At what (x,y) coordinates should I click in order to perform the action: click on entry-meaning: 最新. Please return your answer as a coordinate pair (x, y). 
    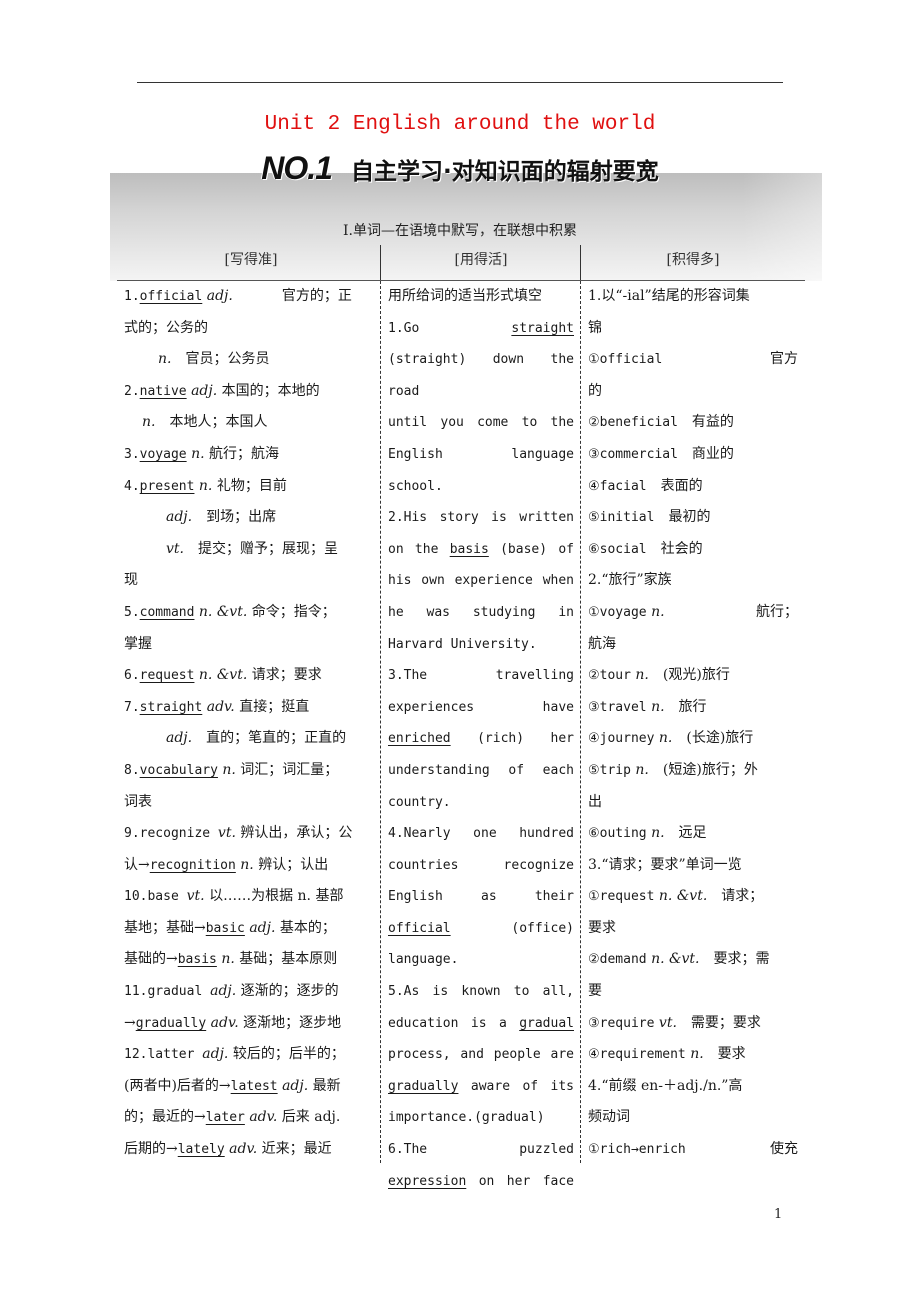
    Looking at the image, I should click on (324, 1085).